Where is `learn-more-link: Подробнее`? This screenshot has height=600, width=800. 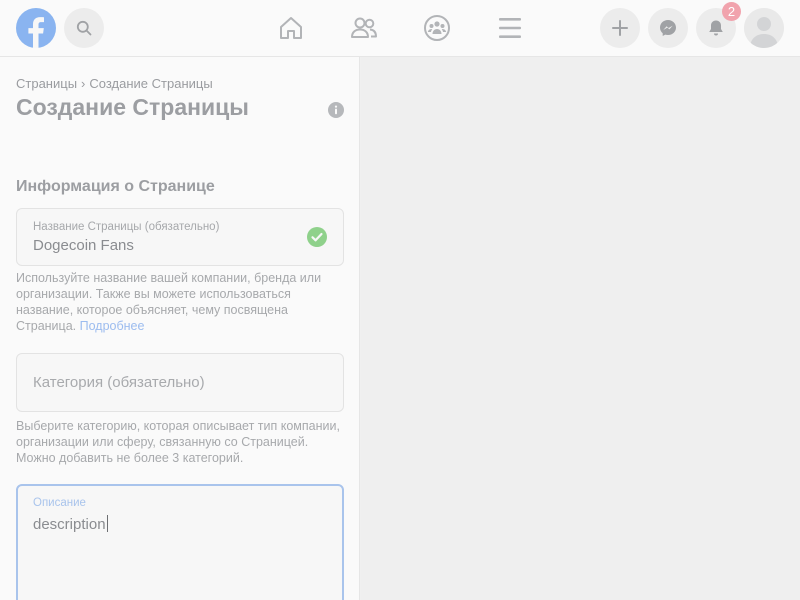
learn-more-link: Подробнее is located at coordinates (112, 326).